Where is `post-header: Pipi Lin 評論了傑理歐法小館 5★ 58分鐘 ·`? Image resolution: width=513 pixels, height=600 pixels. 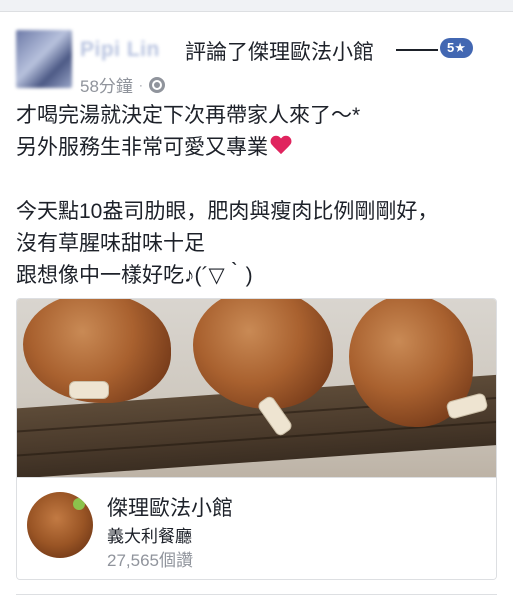 post-header: Pipi Lin 評論了傑理歐法小館 5★ 58分鐘 · is located at coordinates (261, 65).